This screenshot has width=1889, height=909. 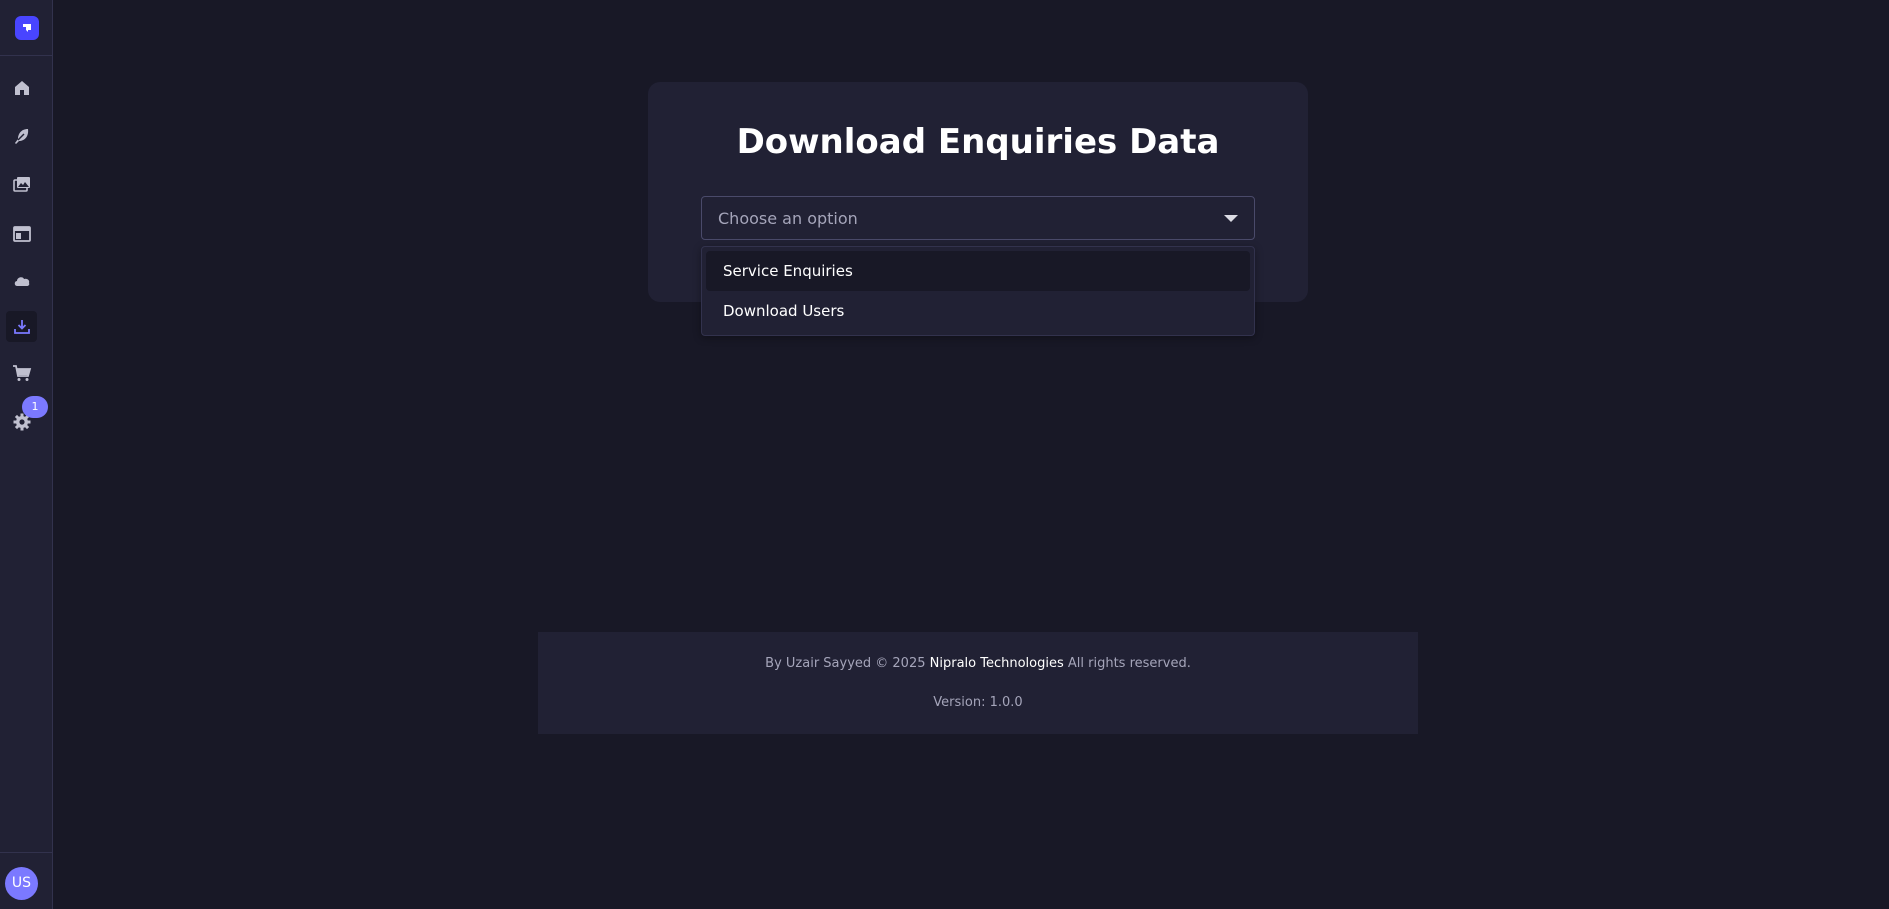 I want to click on download-icon, so click(x=21, y=326).